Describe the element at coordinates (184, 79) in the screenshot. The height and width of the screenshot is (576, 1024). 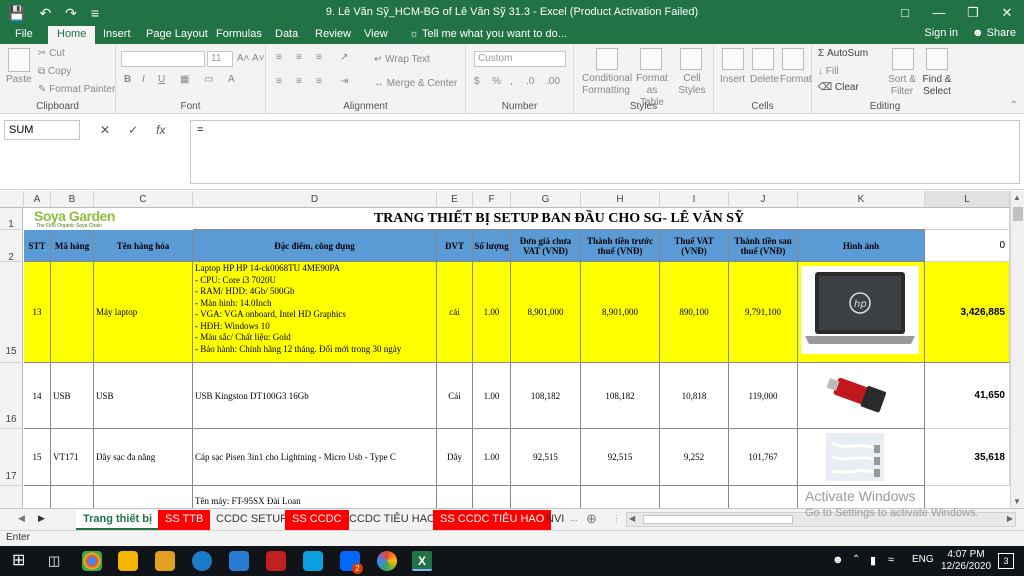
I see `borders-icon: ▦` at that location.